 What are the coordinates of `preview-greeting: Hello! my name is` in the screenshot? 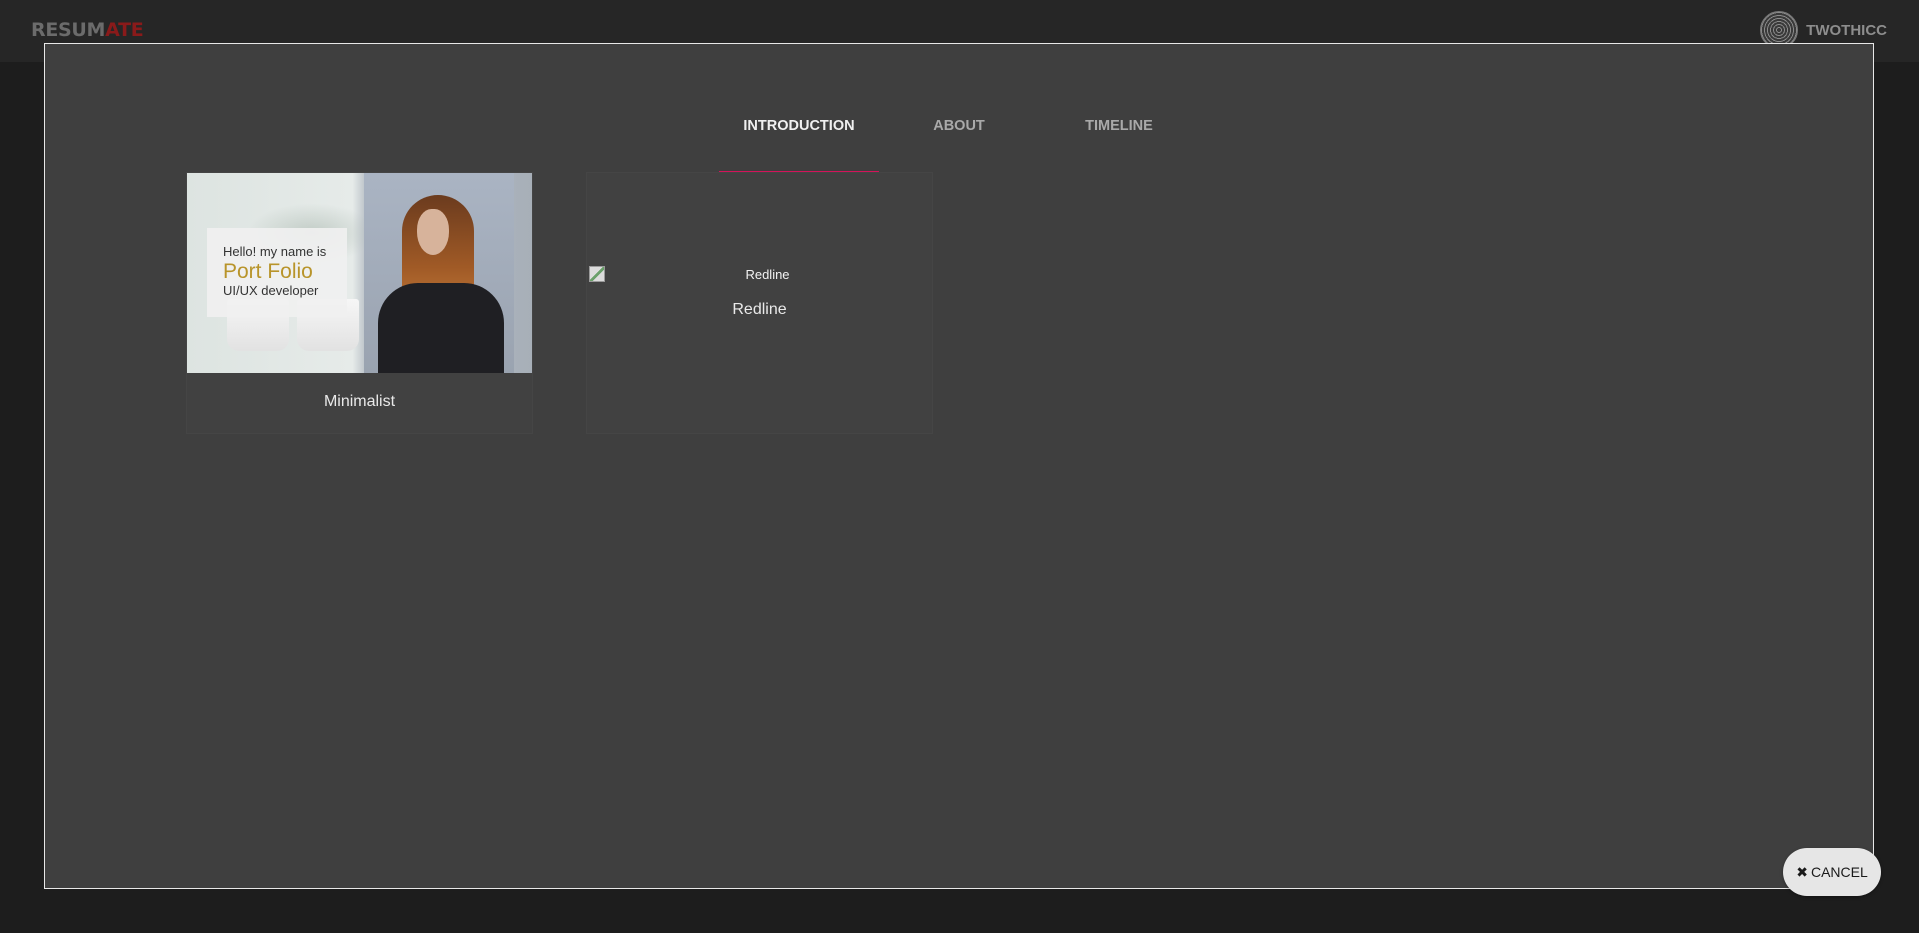 It's located at (275, 251).